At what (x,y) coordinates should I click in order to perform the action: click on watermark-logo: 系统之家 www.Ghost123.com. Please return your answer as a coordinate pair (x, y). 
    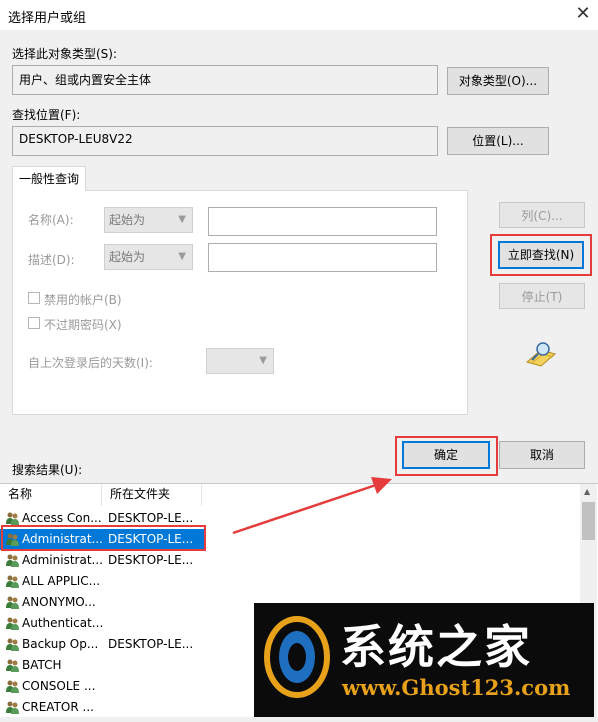
    Looking at the image, I should click on (424, 660).